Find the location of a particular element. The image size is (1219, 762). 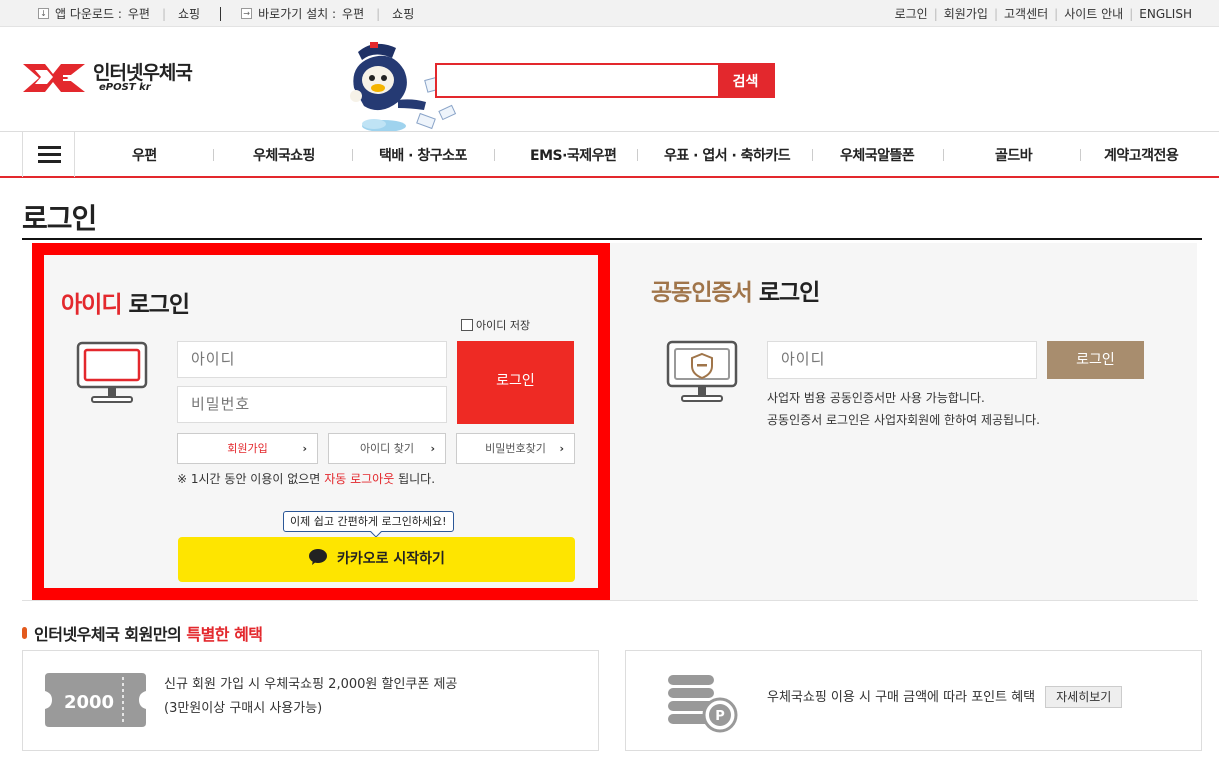

coupon-icon: 2000 is located at coordinates (95, 700).